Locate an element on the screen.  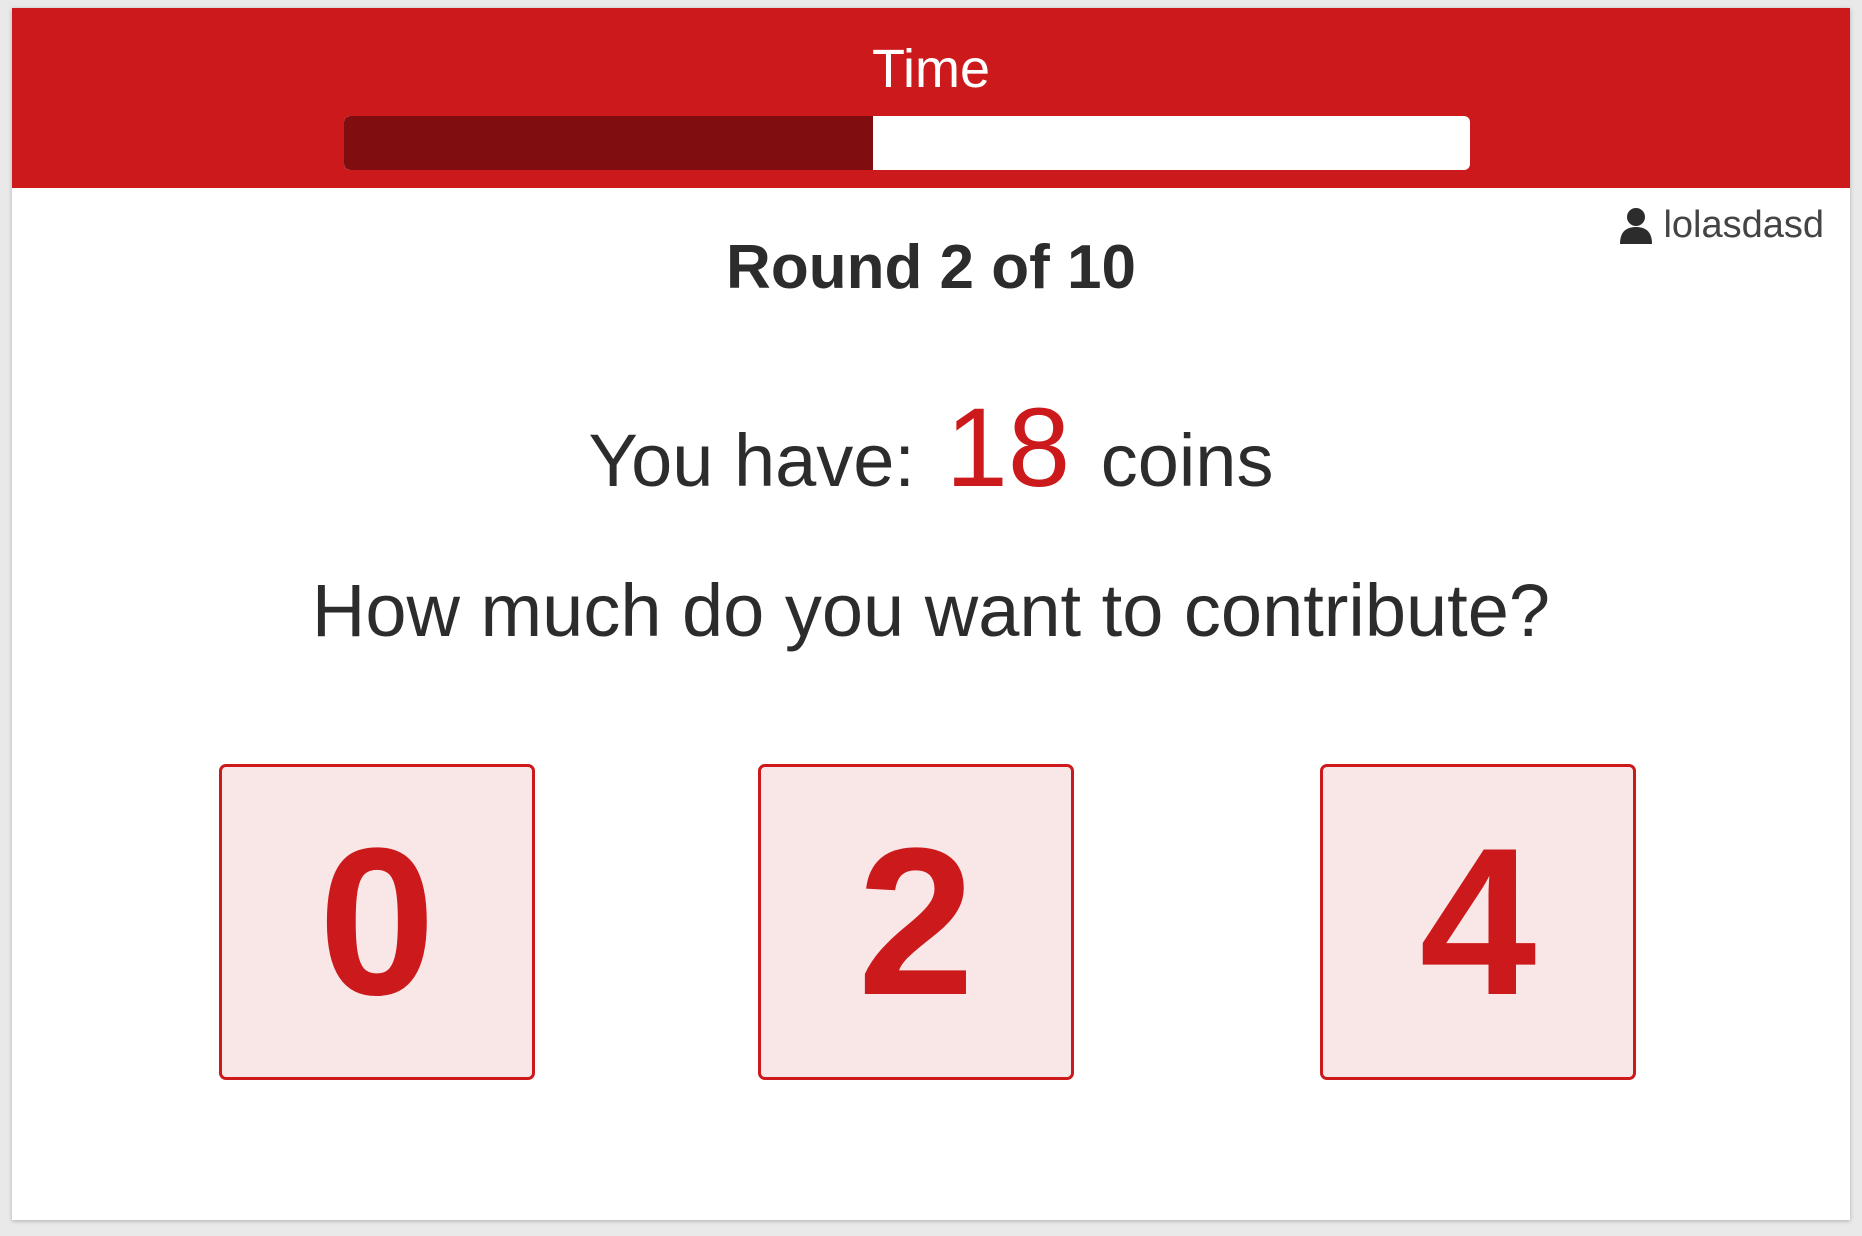
contribution-question: How much do you want to contribute? is located at coordinates (931, 610).